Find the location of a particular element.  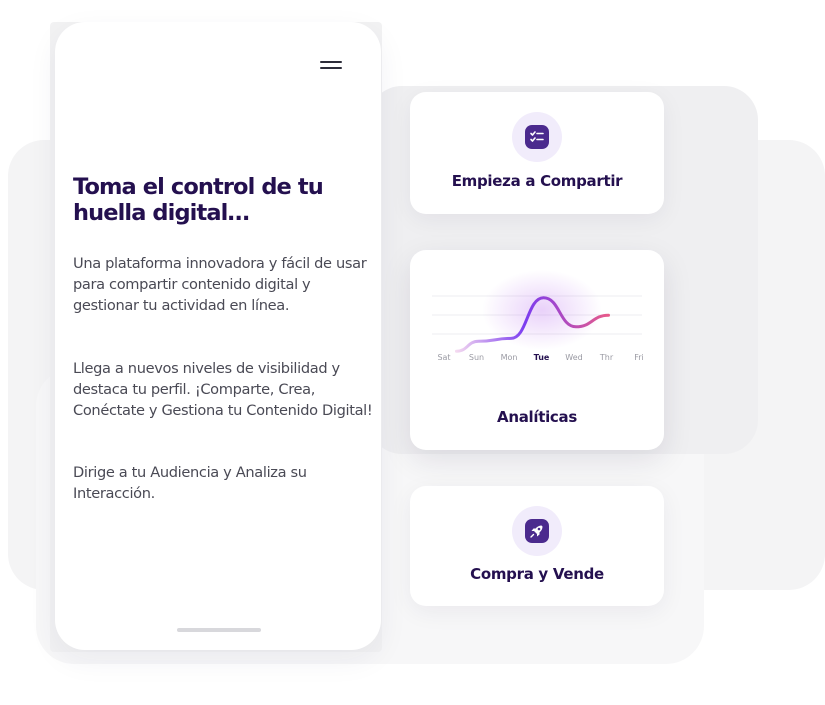

rocket-icon is located at coordinates (537, 531).